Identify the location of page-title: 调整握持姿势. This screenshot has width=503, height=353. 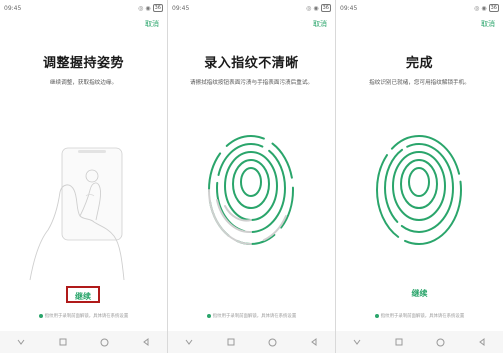
(83, 63).